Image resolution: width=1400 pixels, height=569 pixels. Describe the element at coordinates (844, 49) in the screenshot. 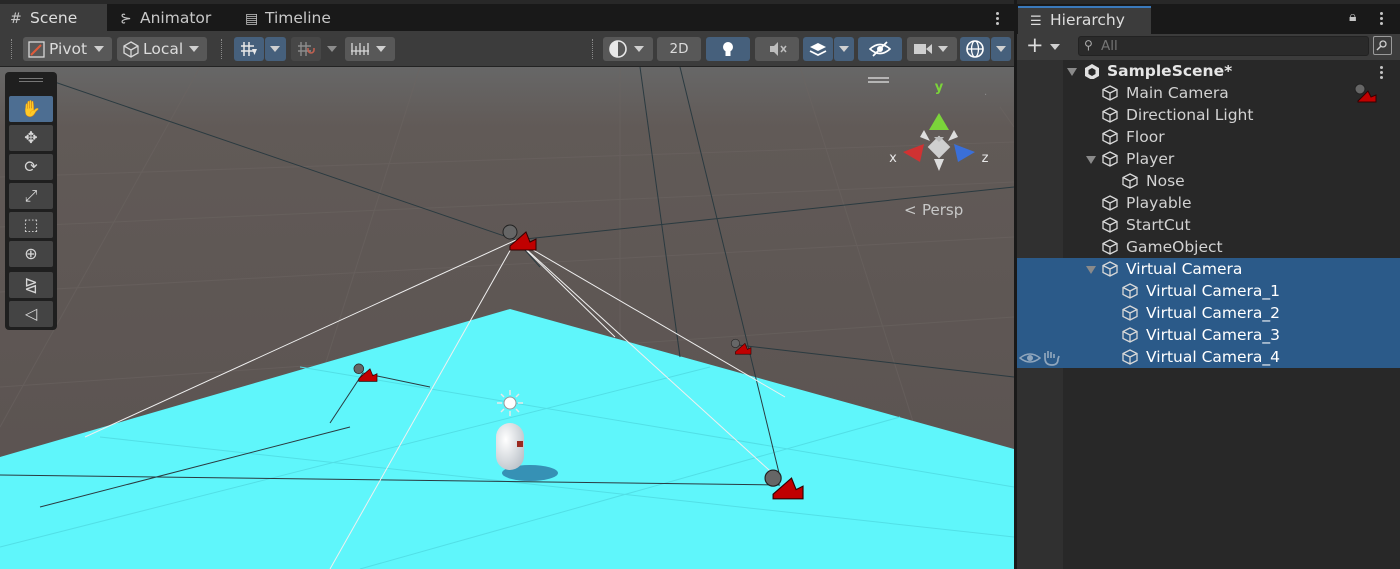

I see `effects-dropdown` at that location.